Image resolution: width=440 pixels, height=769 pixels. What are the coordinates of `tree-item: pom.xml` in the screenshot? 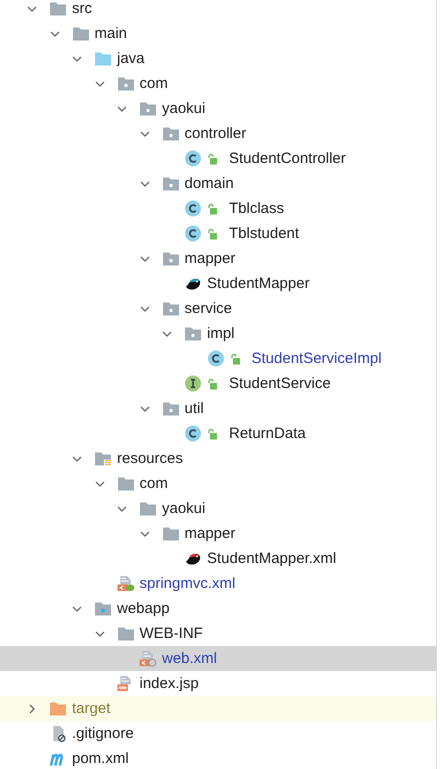 It's located at (218, 757).